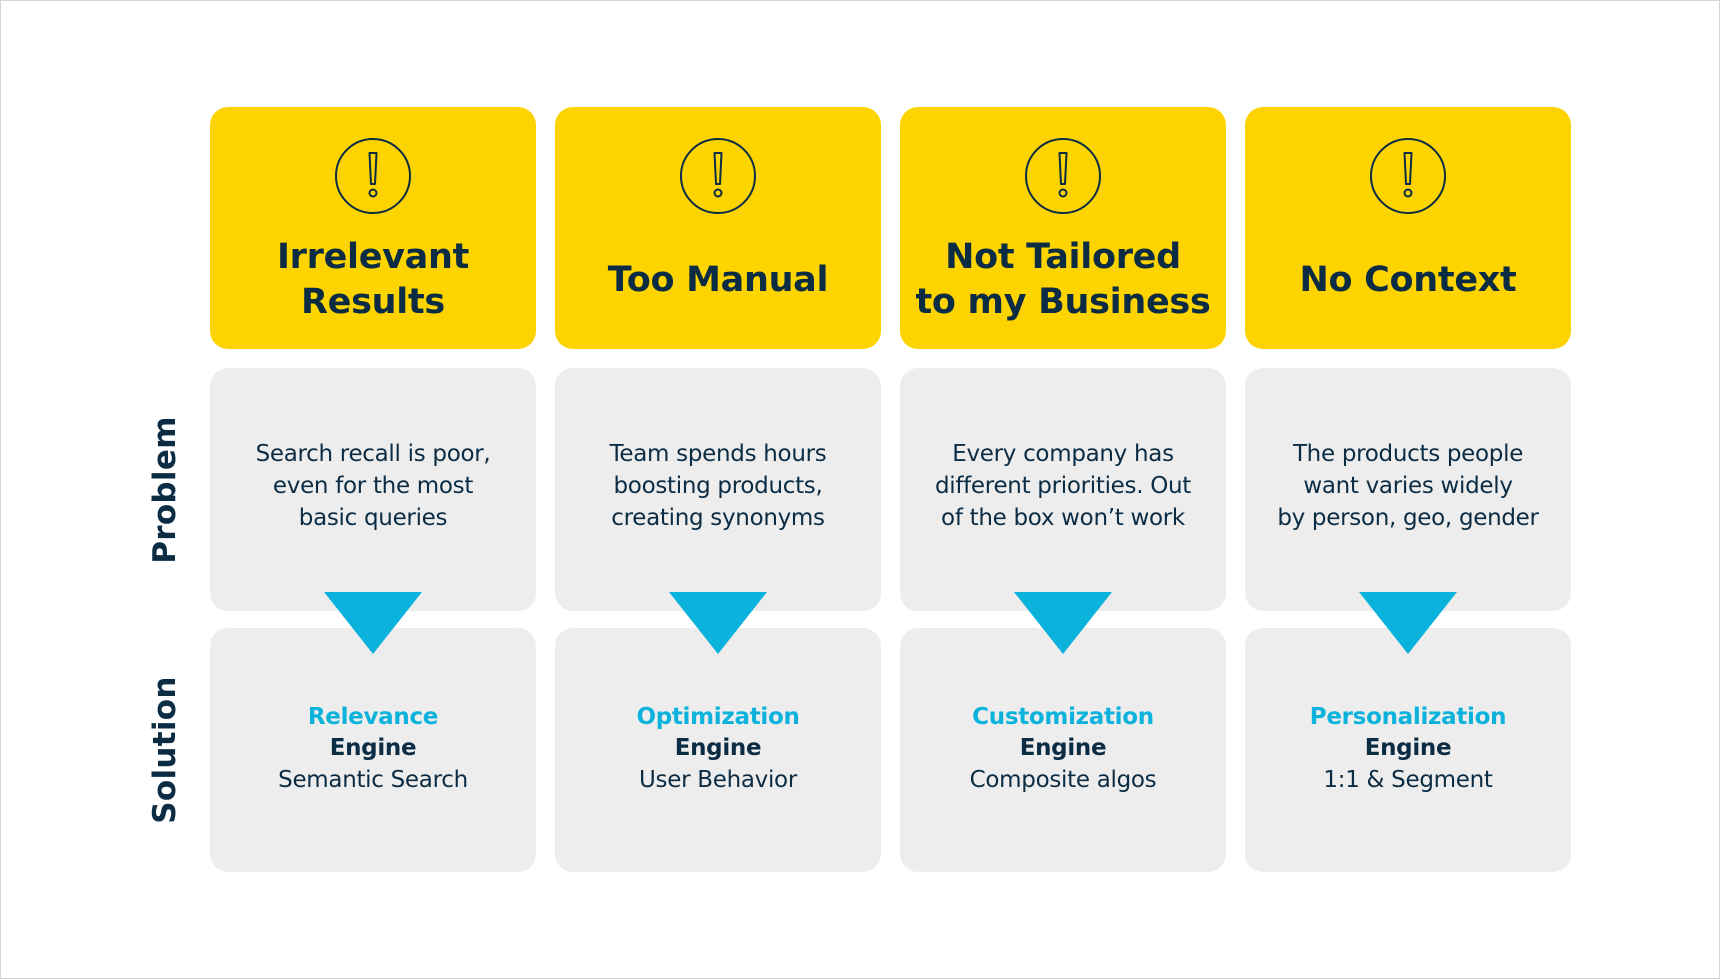 The width and height of the screenshot is (1720, 979). What do you see at coordinates (373, 780) in the screenshot?
I see `solution-description: Semantic Search` at bounding box center [373, 780].